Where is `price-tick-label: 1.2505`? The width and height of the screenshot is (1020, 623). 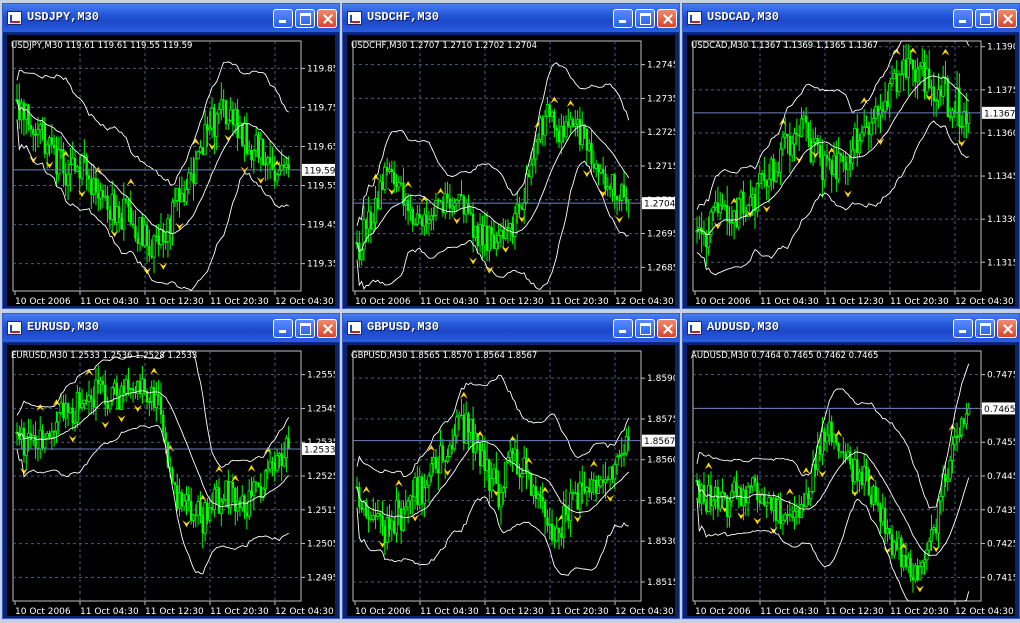
price-tick-label: 1.2505 is located at coordinates (321, 545).